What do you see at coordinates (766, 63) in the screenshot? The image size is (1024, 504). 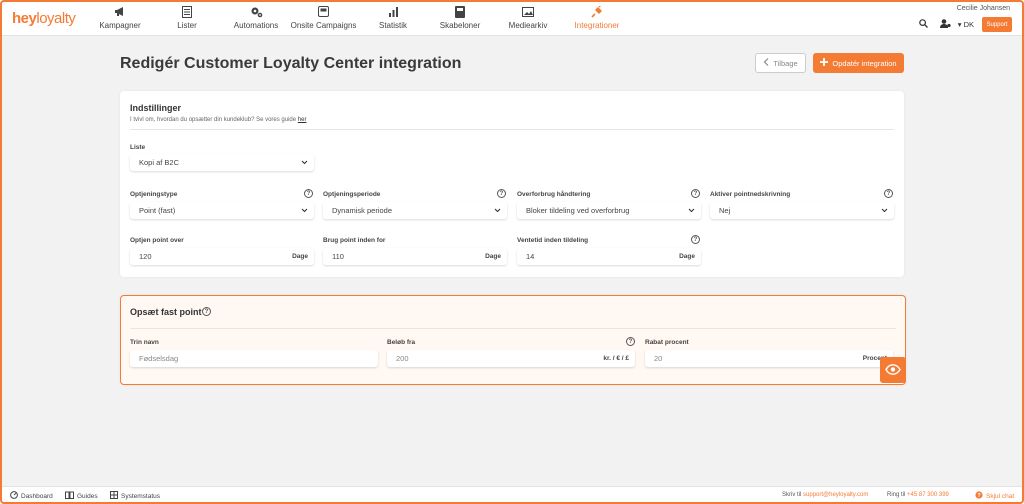 I see `chevron-left-icon` at bounding box center [766, 63].